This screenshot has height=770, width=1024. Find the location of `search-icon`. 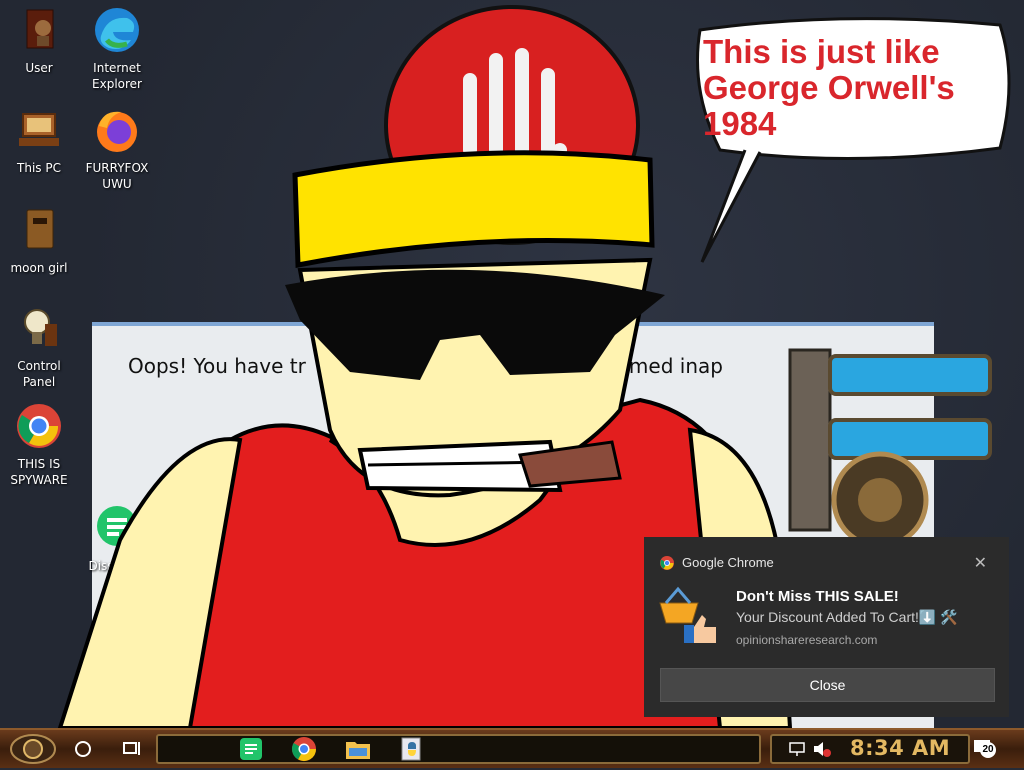

search-icon is located at coordinates (83, 753).